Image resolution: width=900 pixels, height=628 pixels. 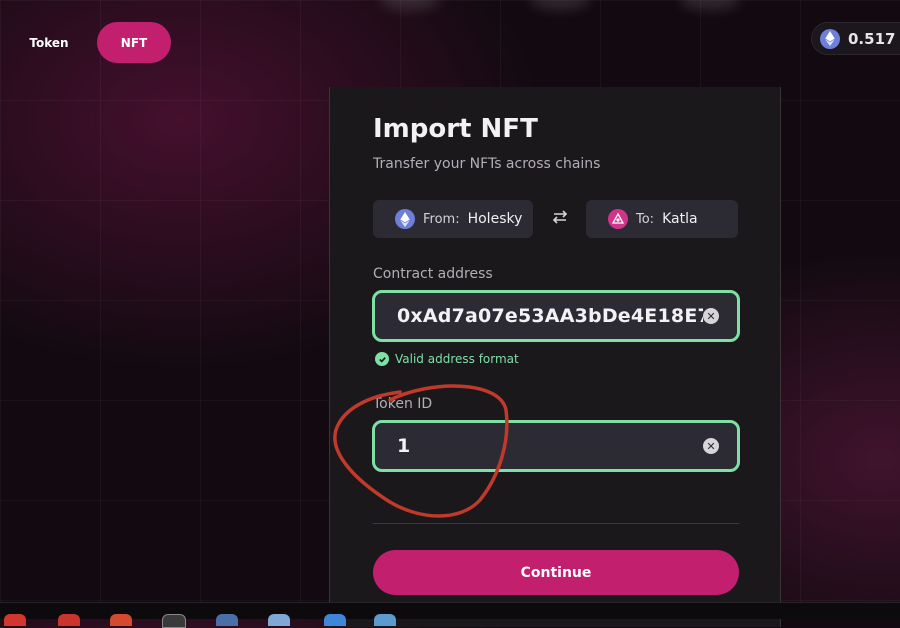 I want to click on token-id-input: 1 ✕, so click(x=556, y=446).